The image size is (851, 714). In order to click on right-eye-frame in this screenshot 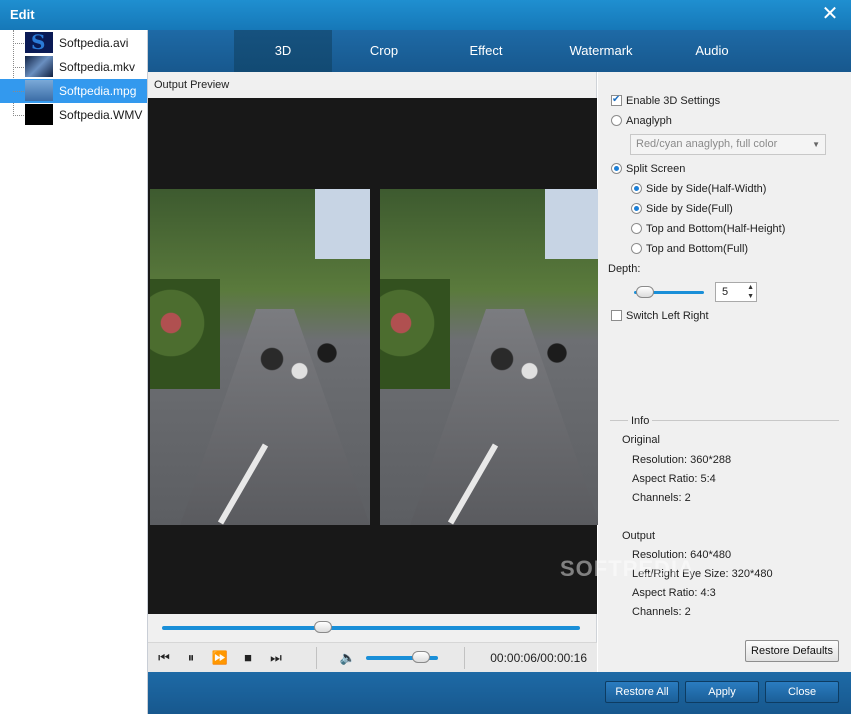, I will do `click(490, 357)`.